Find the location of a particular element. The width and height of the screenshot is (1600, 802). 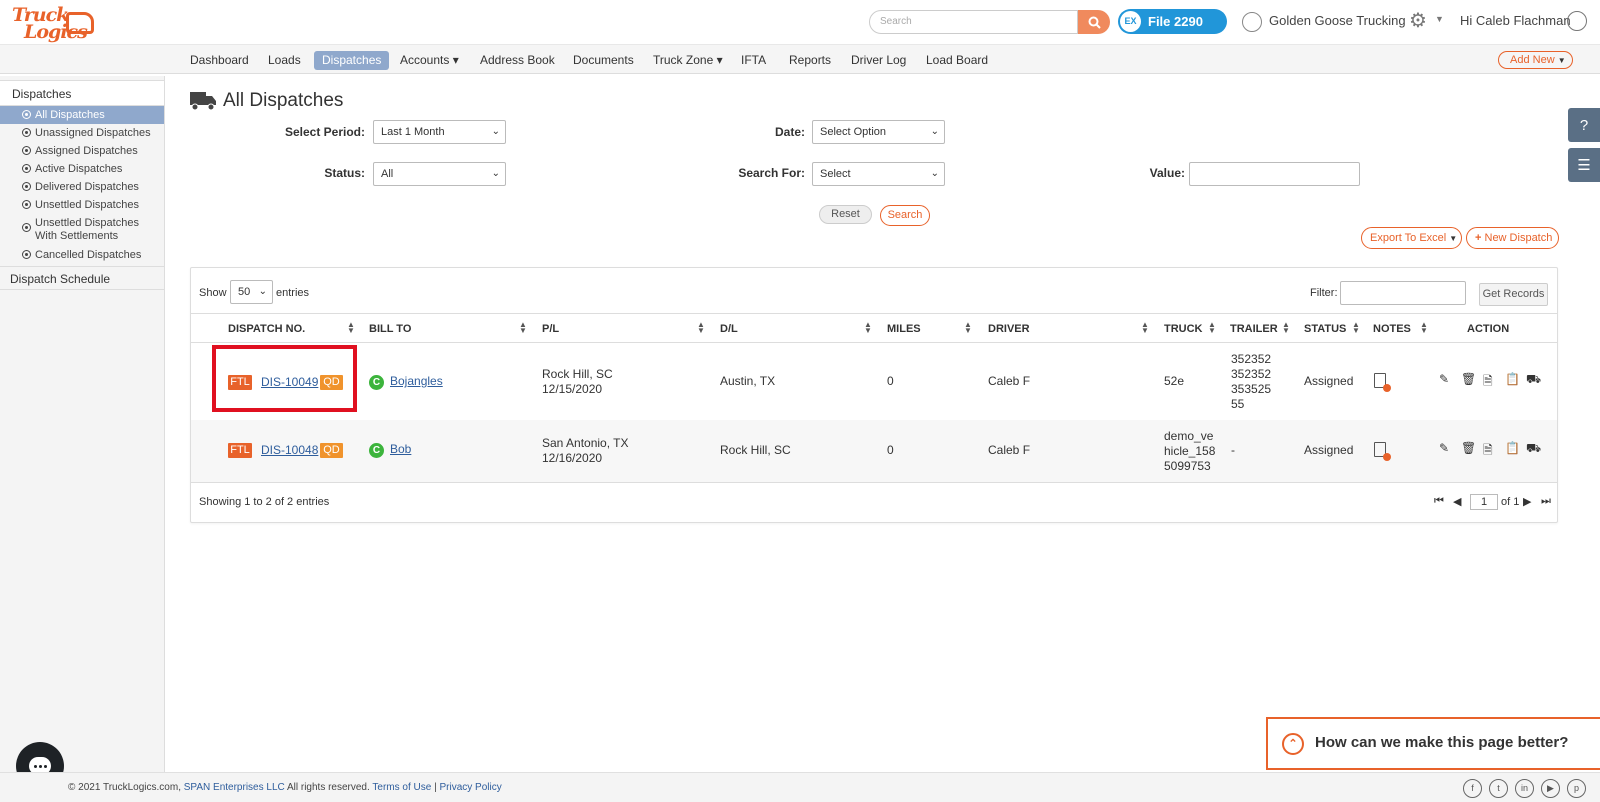

col-bill-to: BILL TO is located at coordinates (390, 329).